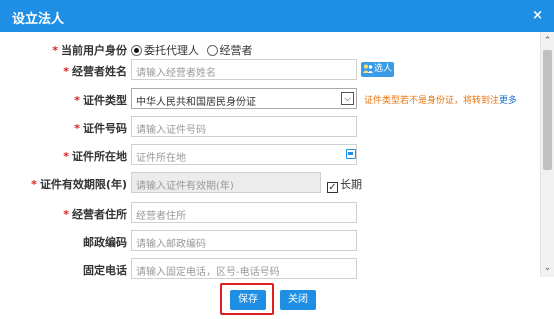  I want to click on operator-name-row: * 经营者姓名 请输入经营者姓名 选人, so click(270, 70).